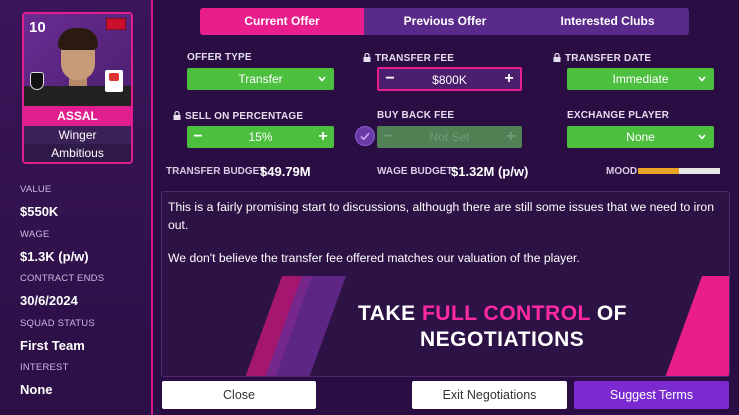 This screenshot has width=739, height=415. Describe the element at coordinates (415, 171) in the screenshot. I see `wage-budget-label: WAGE BUDGET` at that location.